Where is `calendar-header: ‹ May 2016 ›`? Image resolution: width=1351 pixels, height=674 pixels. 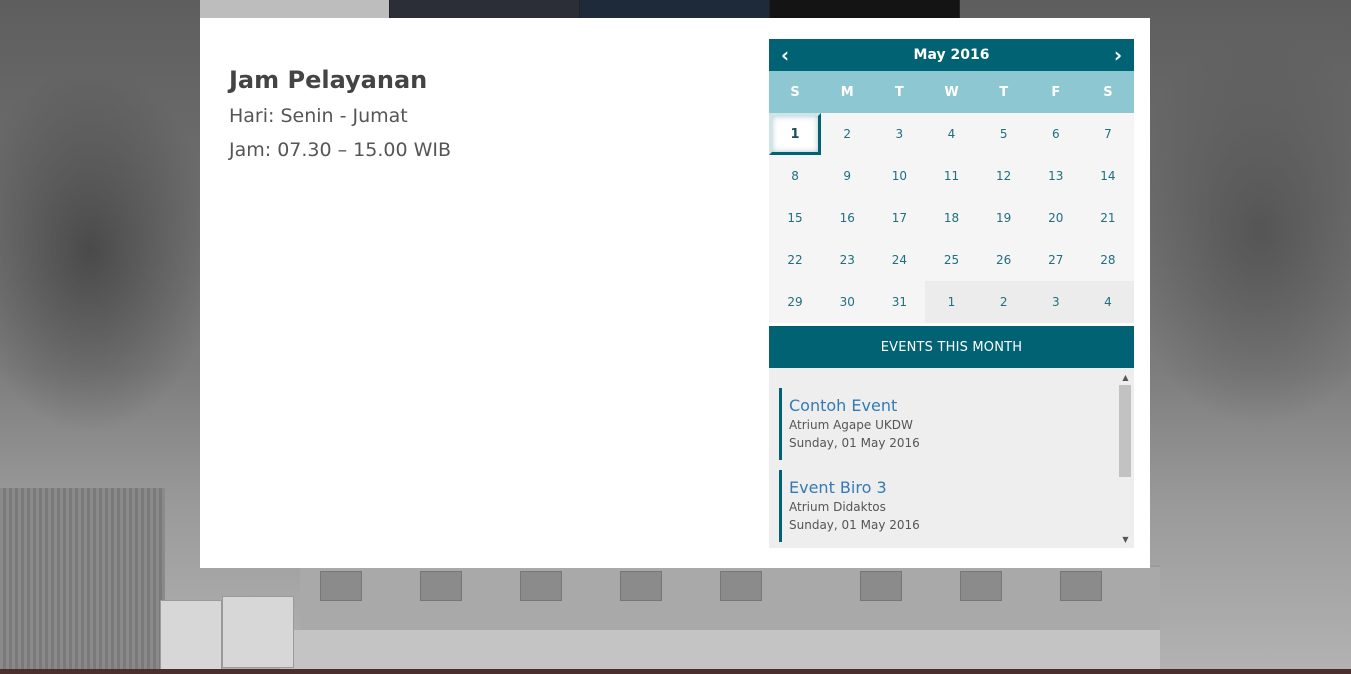
calendar-header: ‹ May 2016 › is located at coordinates (951, 55).